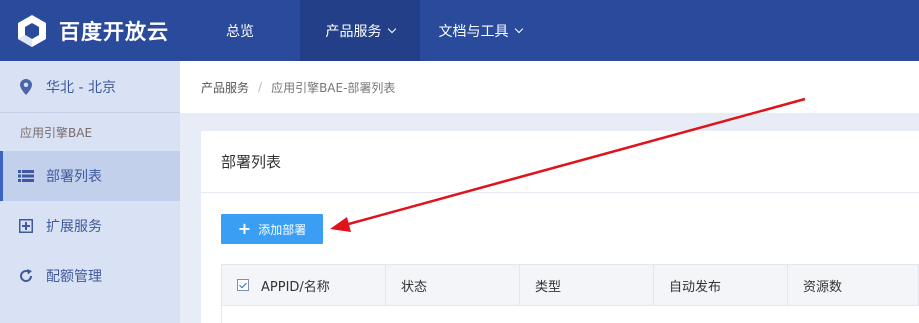  Describe the element at coordinates (560, 162) in the screenshot. I see `card-title: 部署列表` at that location.